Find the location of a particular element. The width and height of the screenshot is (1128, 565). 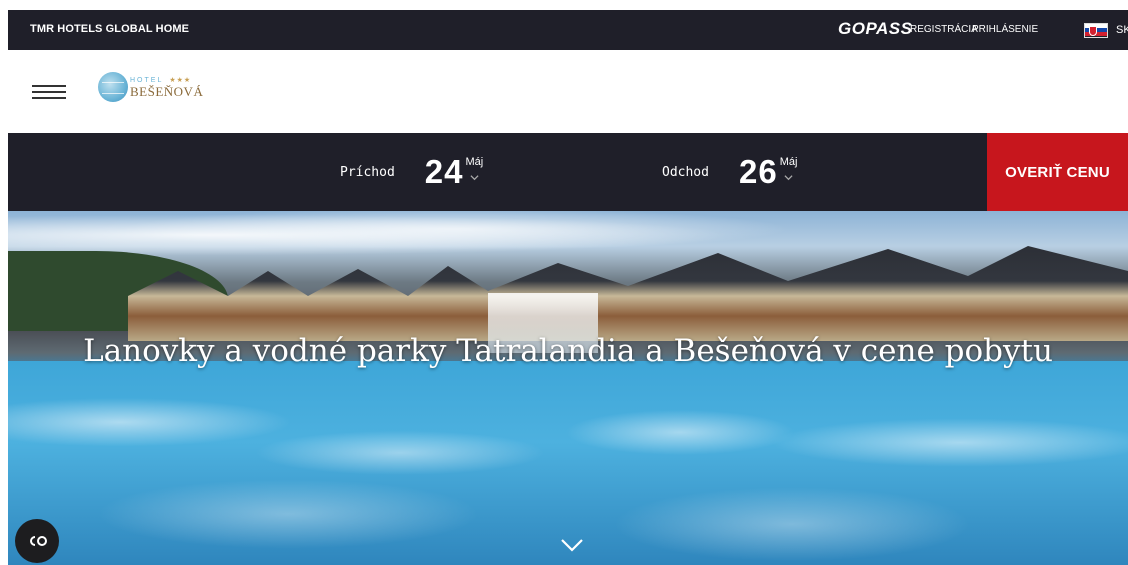

logo-name: BEŠEŇOVÁ is located at coordinates (167, 91).